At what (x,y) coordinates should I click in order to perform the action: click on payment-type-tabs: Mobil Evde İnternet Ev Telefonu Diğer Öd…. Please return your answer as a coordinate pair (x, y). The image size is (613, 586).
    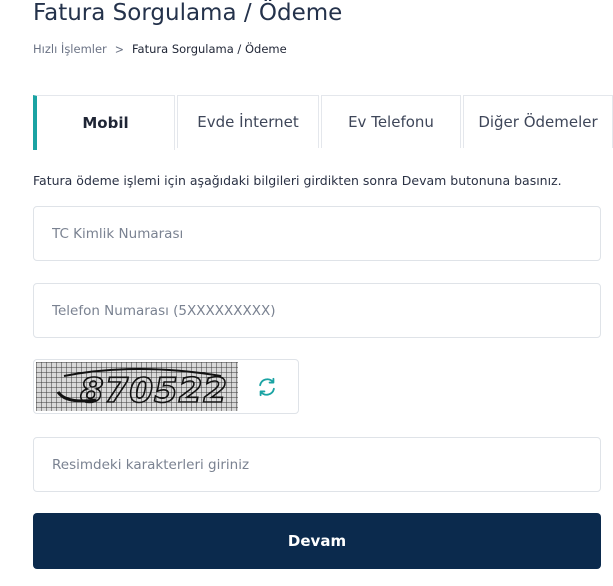
    Looking at the image, I should click on (323, 122).